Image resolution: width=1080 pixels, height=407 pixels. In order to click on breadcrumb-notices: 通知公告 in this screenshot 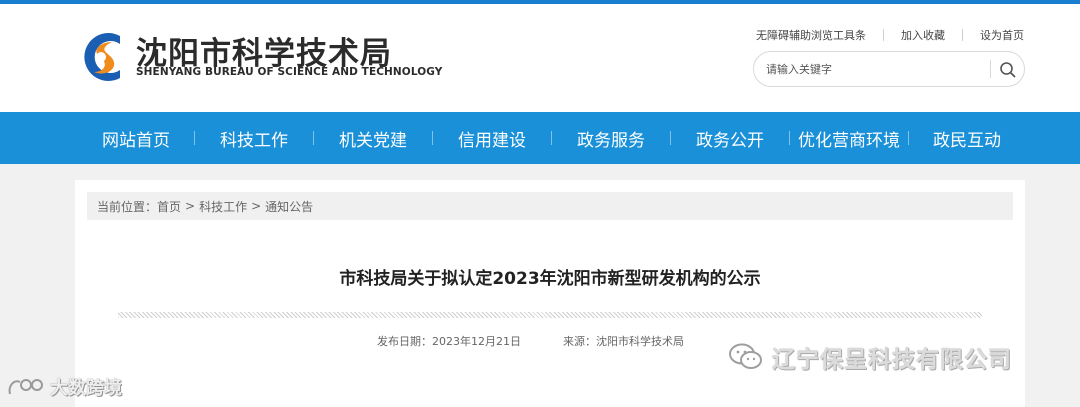, I will do `click(289, 206)`.